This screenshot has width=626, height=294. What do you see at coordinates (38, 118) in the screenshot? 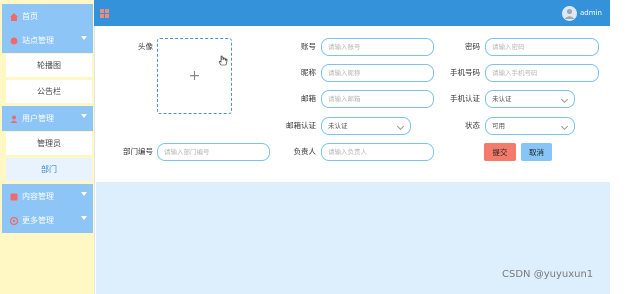
I see `sidebar-item-label: 用户管理` at bounding box center [38, 118].